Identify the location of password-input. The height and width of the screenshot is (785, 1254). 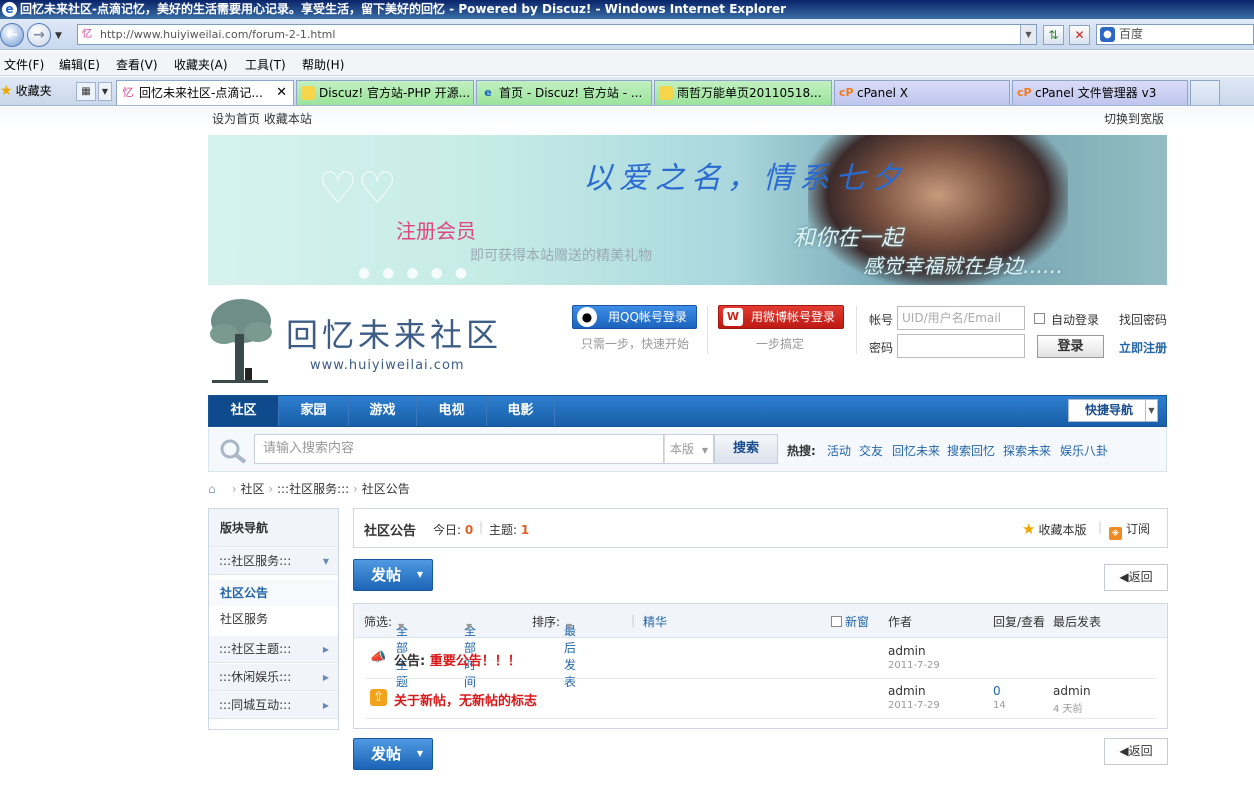
(961, 346).